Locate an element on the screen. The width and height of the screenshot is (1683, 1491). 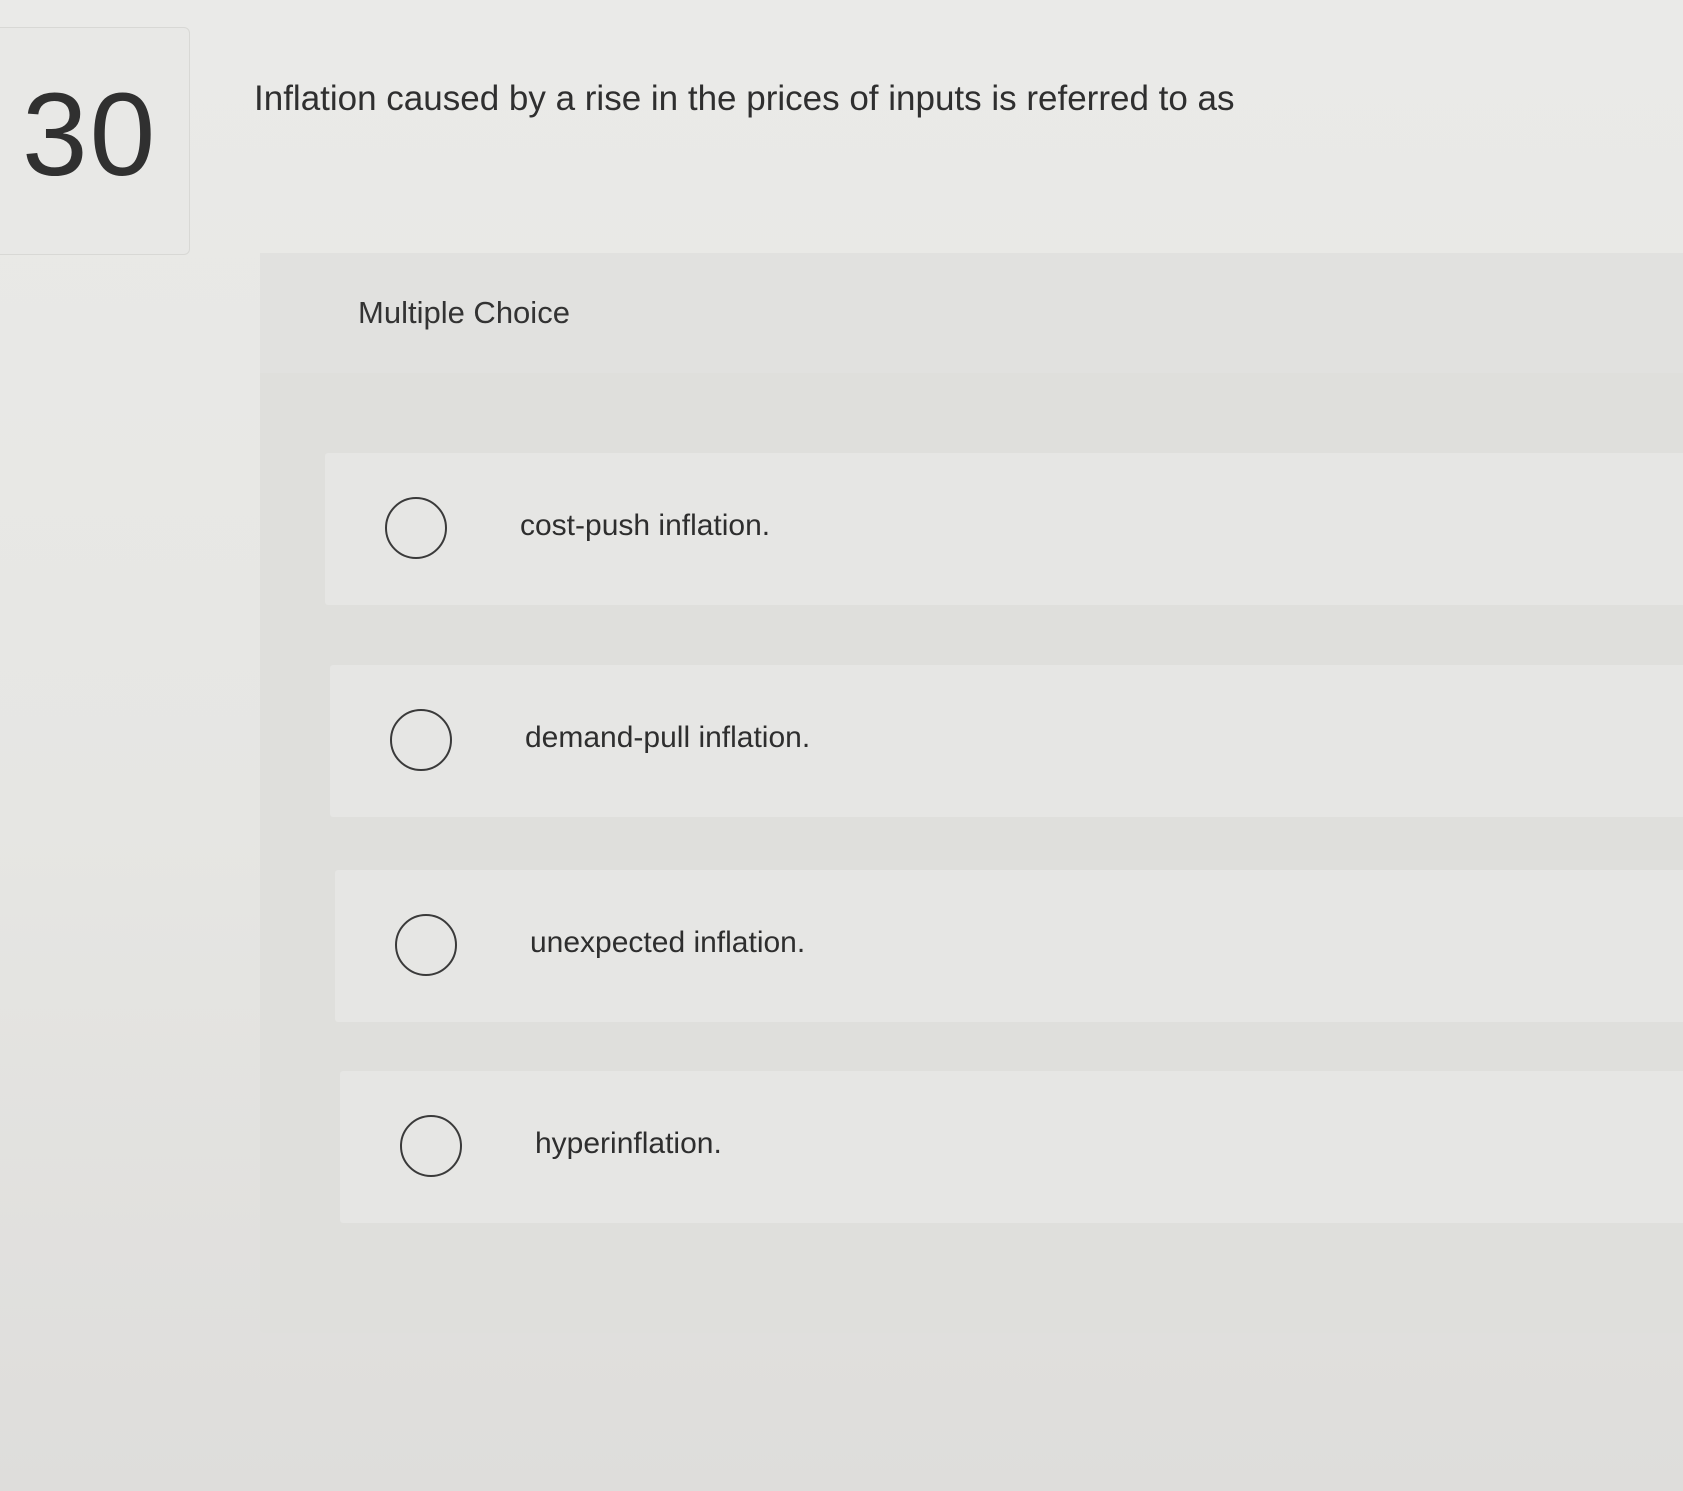
answer-option-label: hyperinflation. is located at coordinates (628, 1144).